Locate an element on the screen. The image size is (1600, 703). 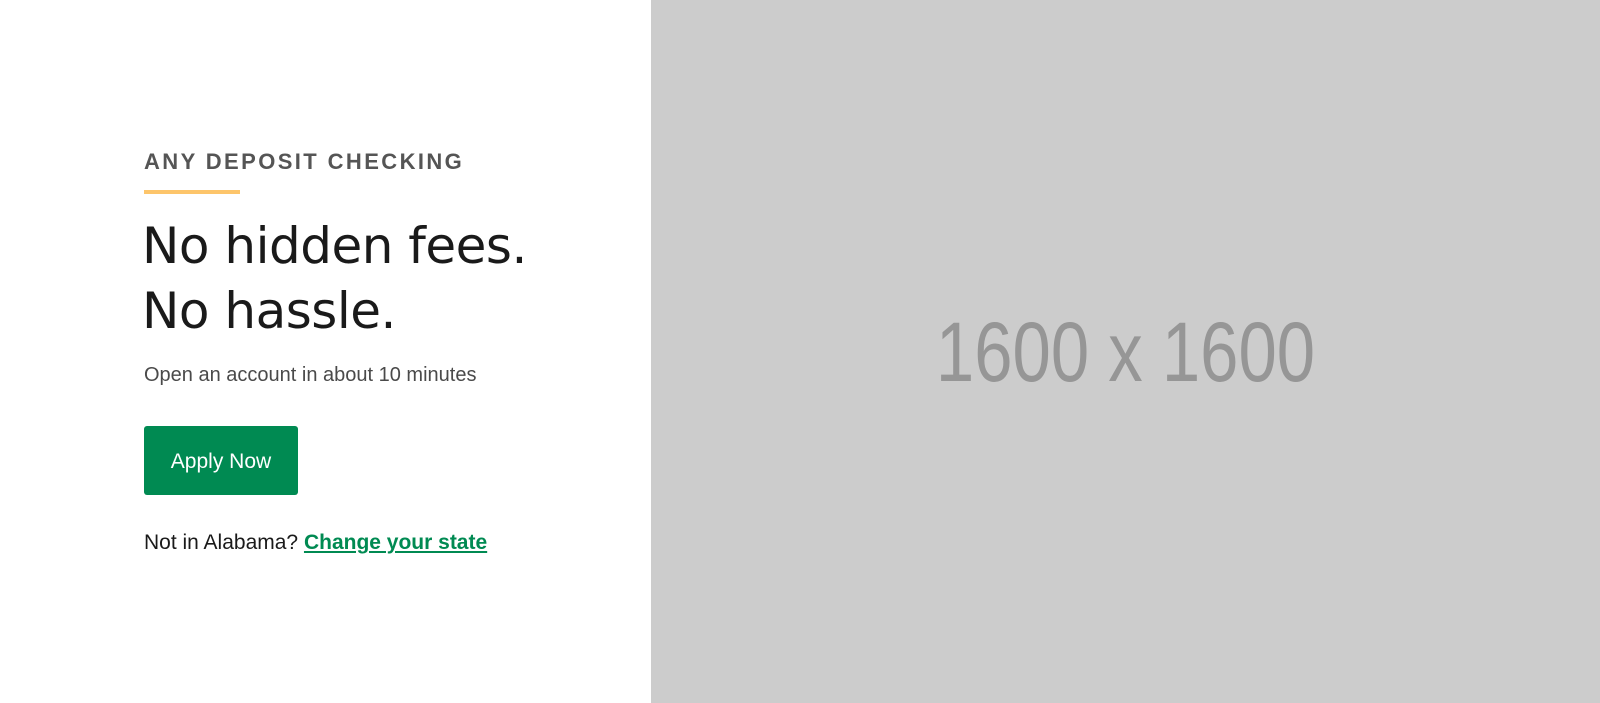
hero-subhead: Open an account in about 10 minutes is located at coordinates (310, 375).